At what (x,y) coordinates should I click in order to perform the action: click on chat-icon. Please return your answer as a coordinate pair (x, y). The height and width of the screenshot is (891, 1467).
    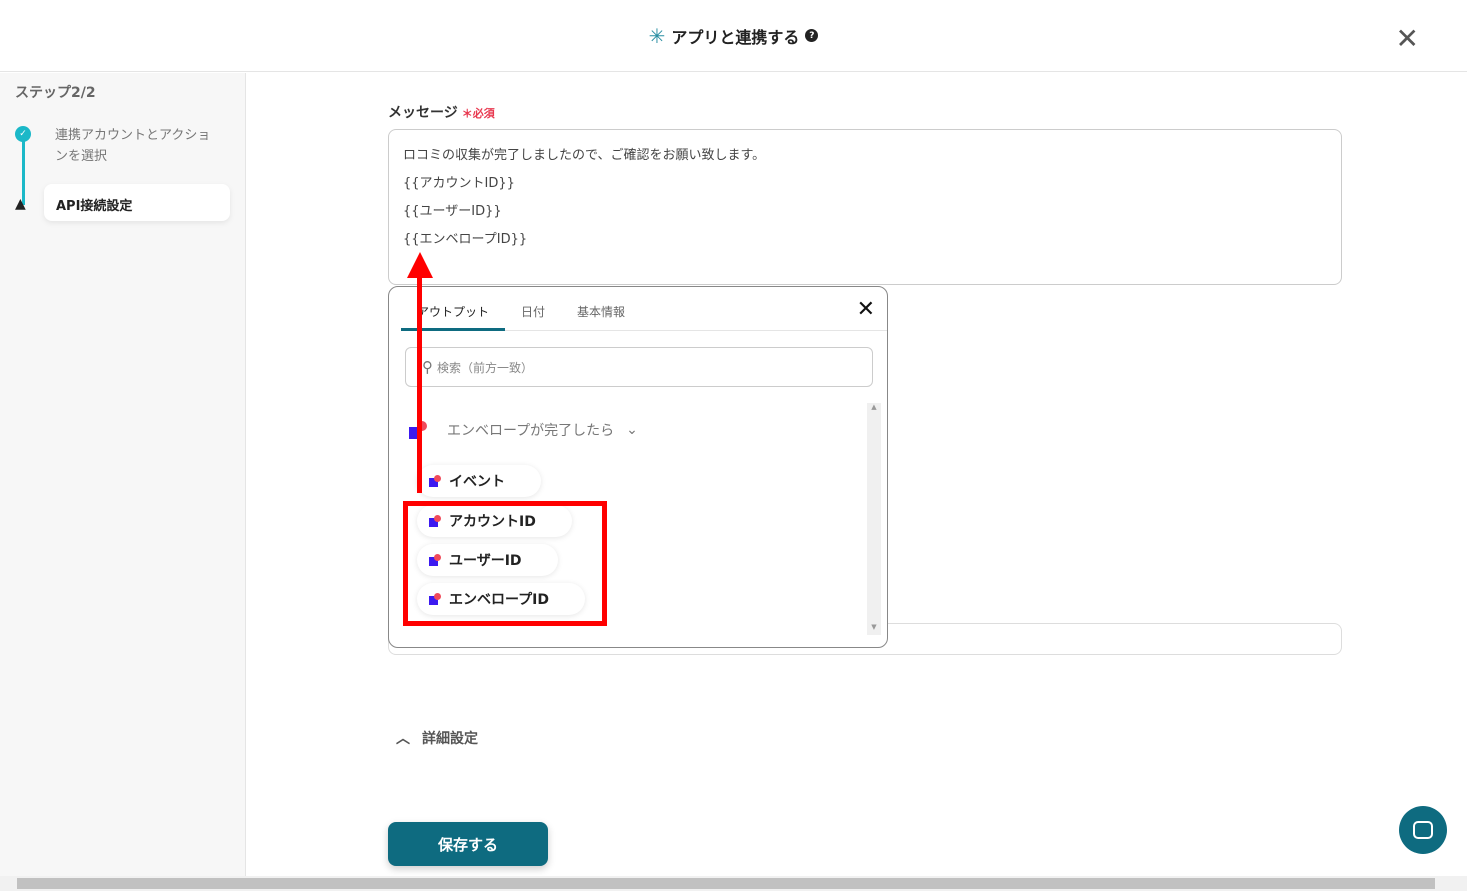
    Looking at the image, I should click on (1423, 830).